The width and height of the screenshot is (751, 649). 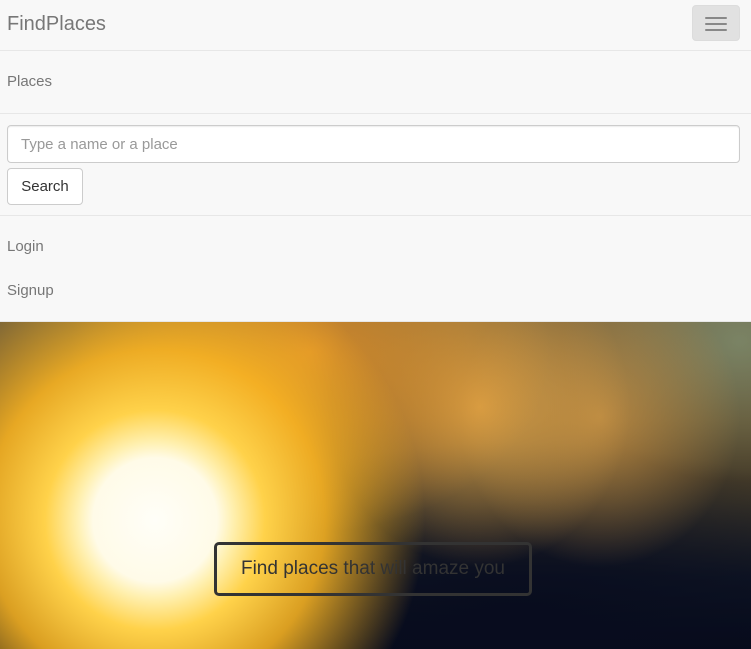 What do you see at coordinates (29, 82) in the screenshot?
I see `nav-link-places: Places` at bounding box center [29, 82].